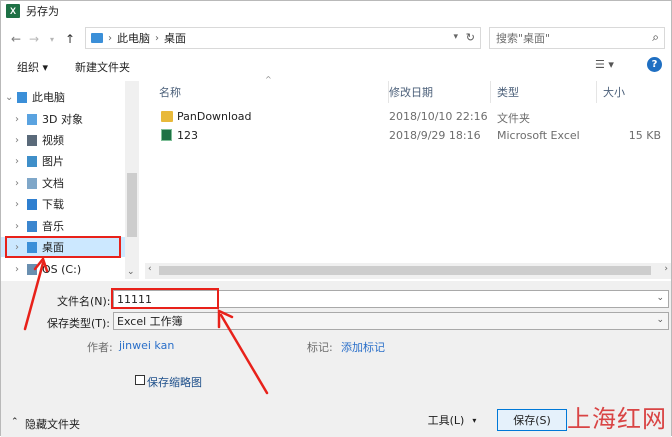  Describe the element at coordinates (538, 135) in the screenshot. I see `file-type: Microsoft Excel` at that location.